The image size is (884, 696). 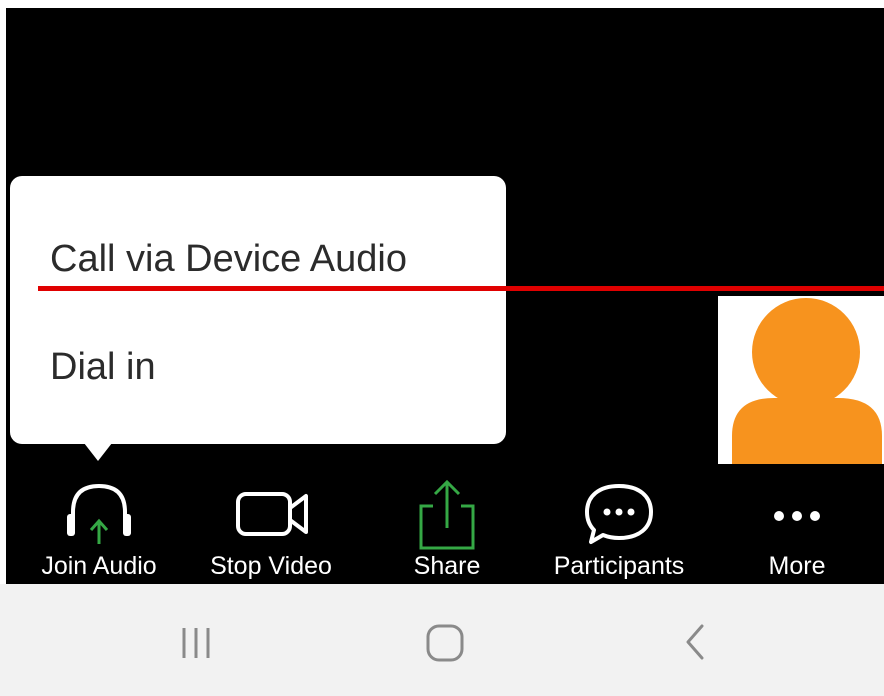 What do you see at coordinates (99, 513) in the screenshot?
I see `headphones-icon` at bounding box center [99, 513].